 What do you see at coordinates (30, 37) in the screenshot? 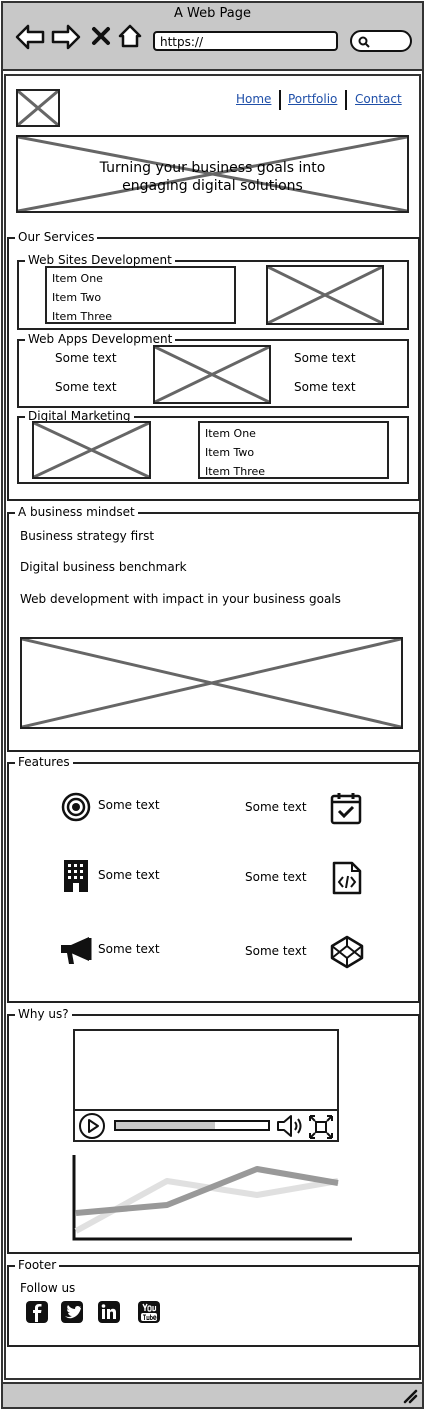
I see `back-arrow-icon` at bounding box center [30, 37].